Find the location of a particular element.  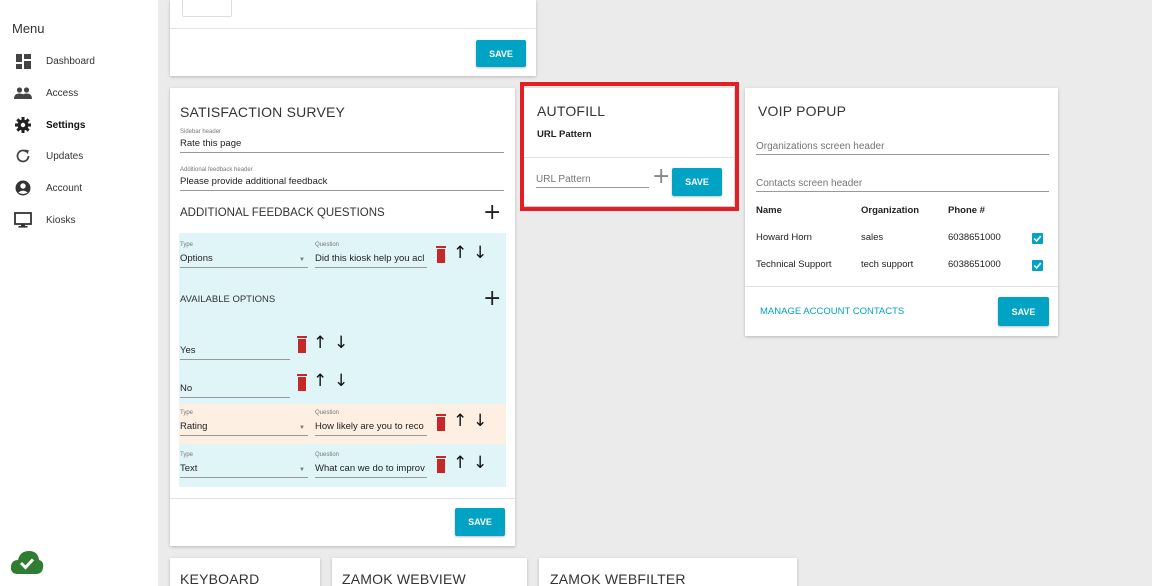

questions-title: ADDITIONAL FEEDBACK QUESTIONS is located at coordinates (282, 213).